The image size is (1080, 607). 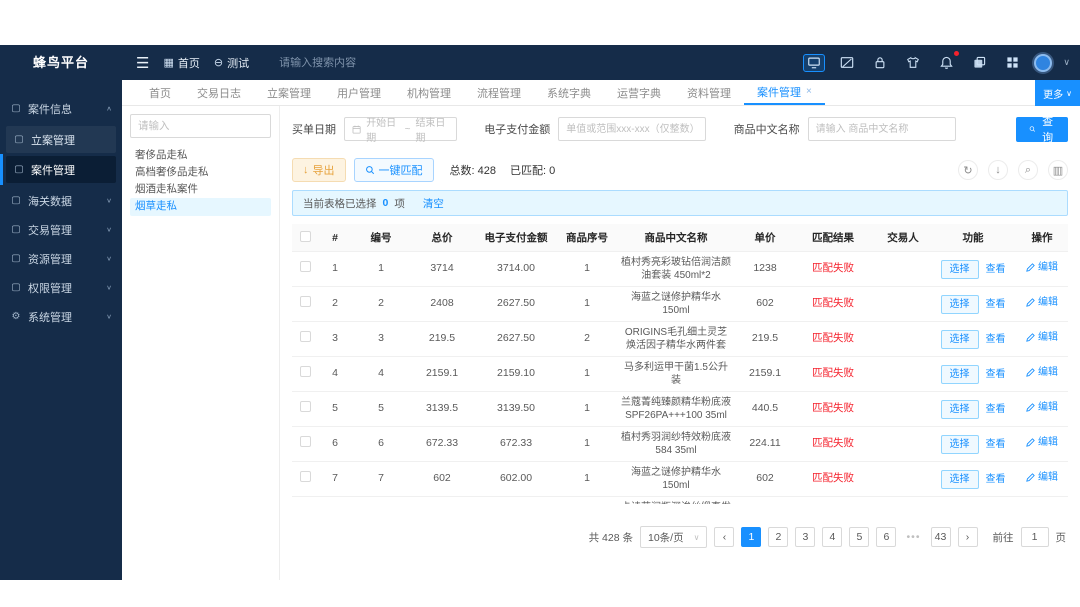 What do you see at coordinates (805, 537) in the screenshot?
I see `page-button: 3` at bounding box center [805, 537].